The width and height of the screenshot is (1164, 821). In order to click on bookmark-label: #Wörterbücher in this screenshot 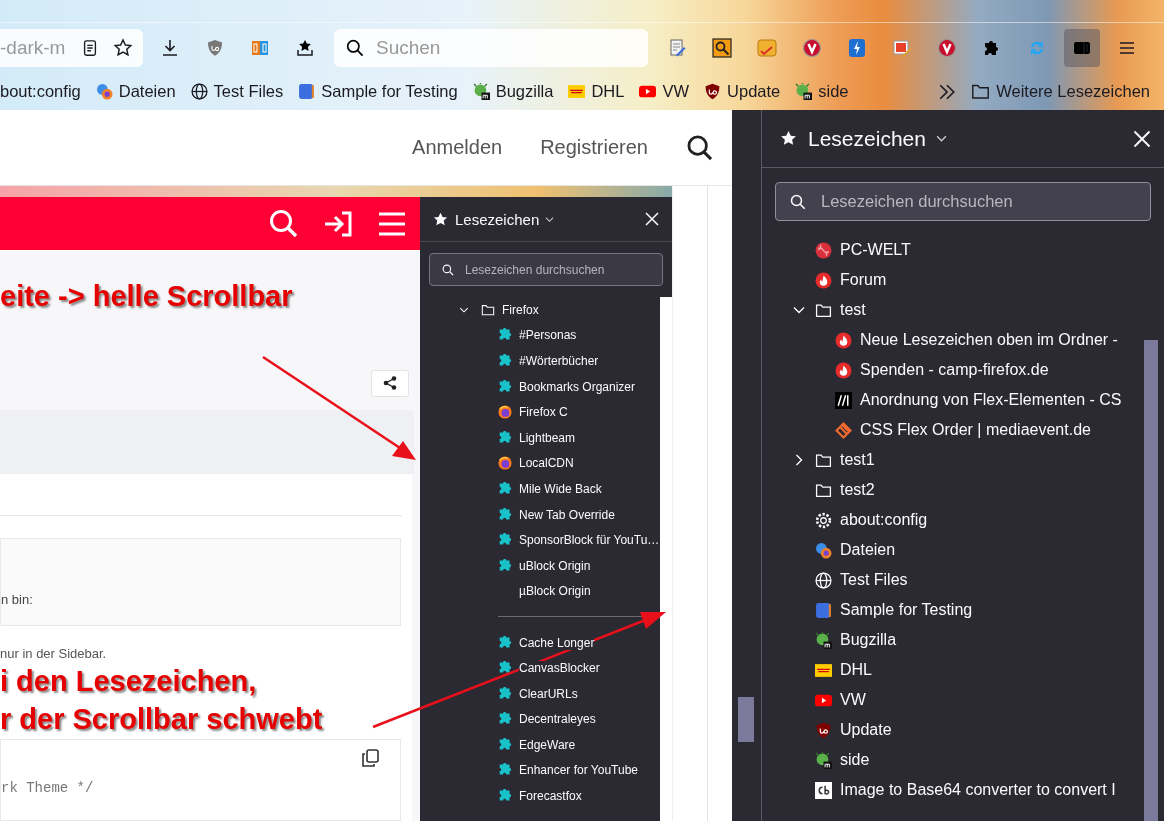, I will do `click(559, 361)`.